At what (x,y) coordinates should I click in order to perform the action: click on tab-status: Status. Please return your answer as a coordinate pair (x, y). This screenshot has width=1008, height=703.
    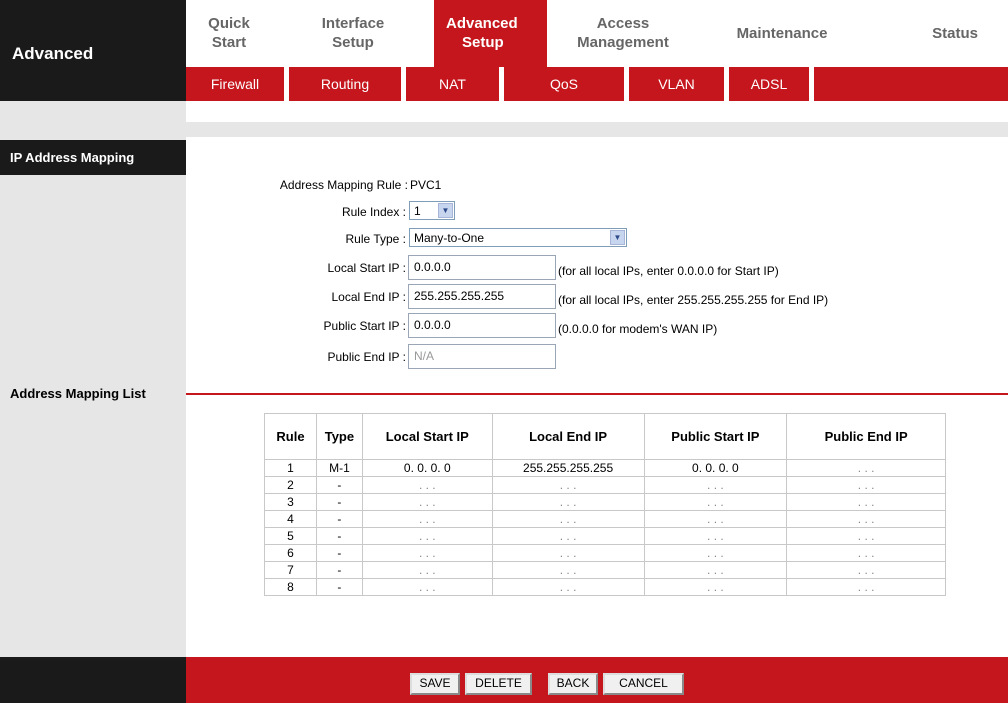
    Looking at the image, I should click on (936, 33).